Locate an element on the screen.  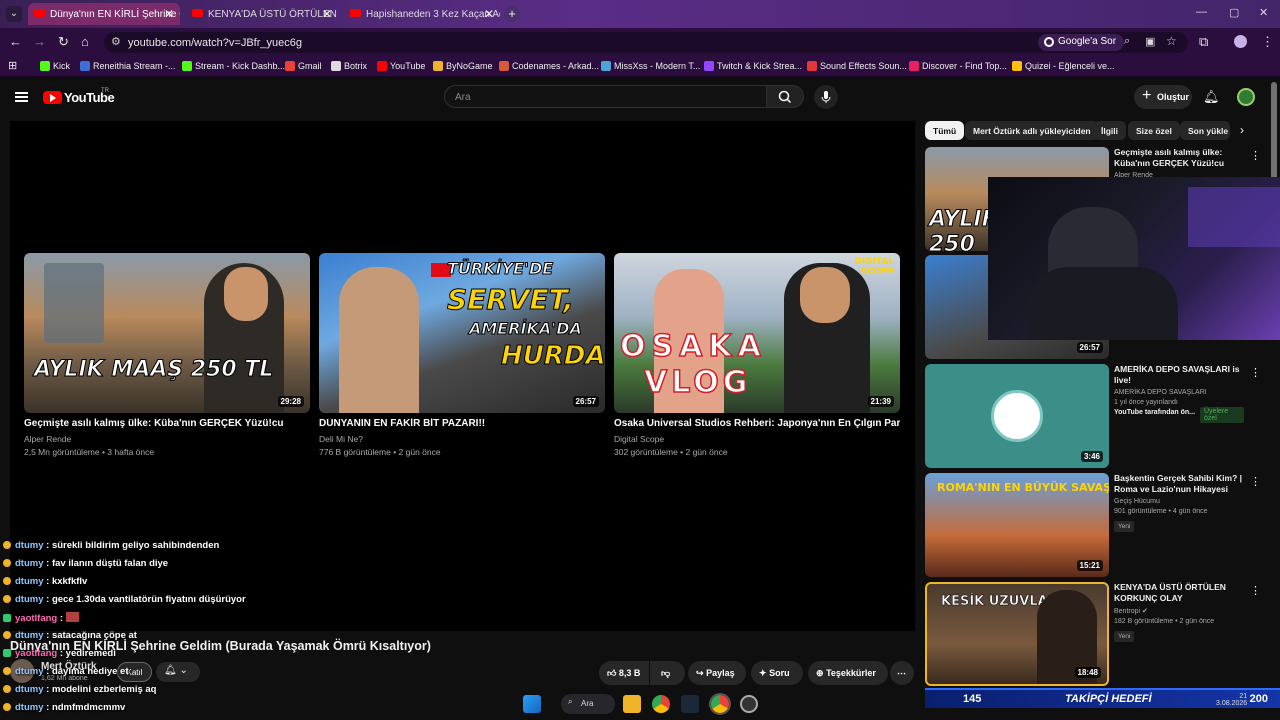
minimize-icon: — is located at coordinates (1201, 12).